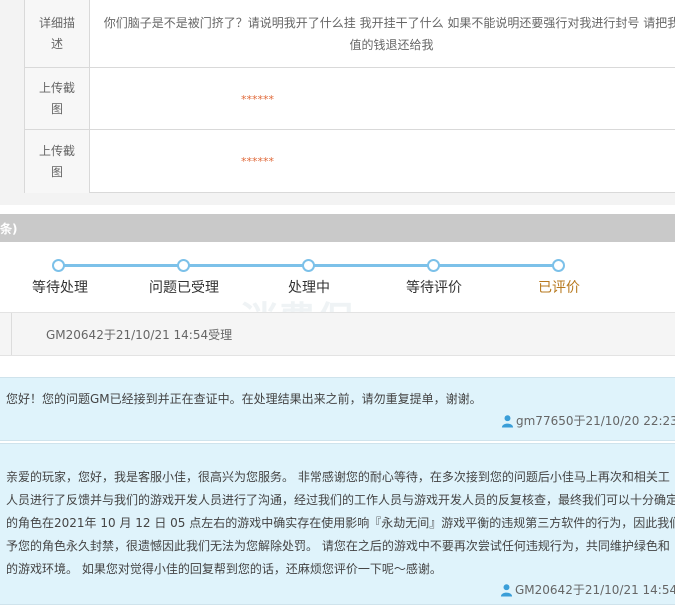 The image size is (675, 605). What do you see at coordinates (337, 334) in the screenshot?
I see `accepted-row: GM20642于21/10/21 14:54受理` at bounding box center [337, 334].